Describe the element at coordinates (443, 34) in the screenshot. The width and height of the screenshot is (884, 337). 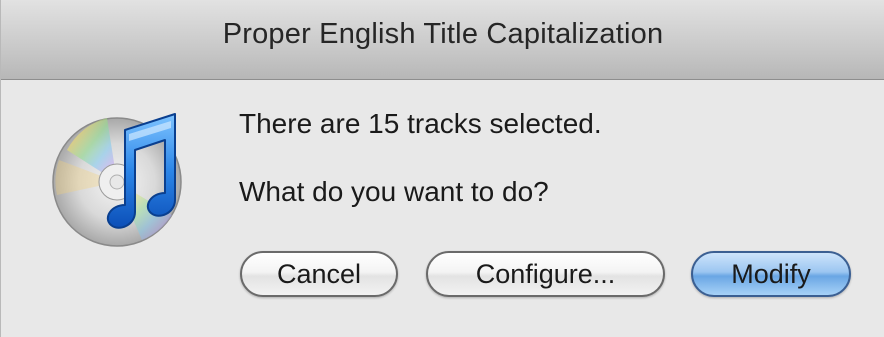
I see `dialog-title: Proper English Title Capitalization` at that location.